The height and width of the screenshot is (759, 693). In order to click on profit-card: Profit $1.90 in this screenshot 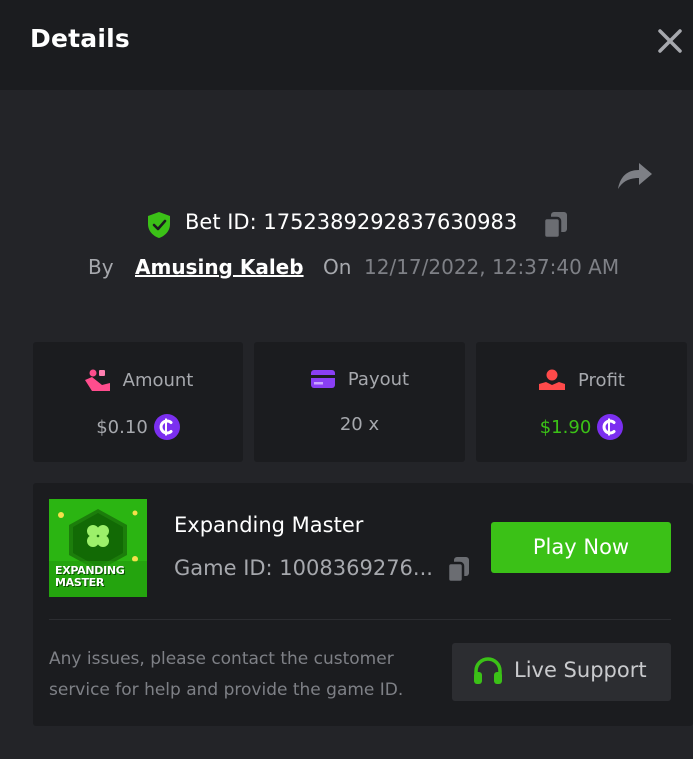, I will do `click(581, 402)`.